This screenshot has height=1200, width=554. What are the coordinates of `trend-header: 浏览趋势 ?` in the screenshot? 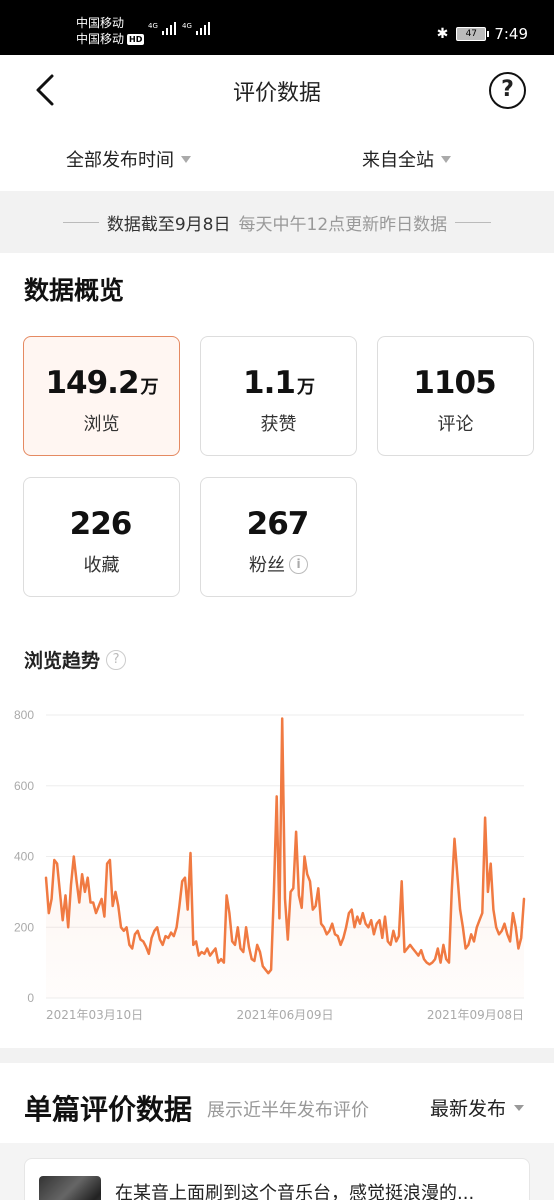 It's located at (75, 659).